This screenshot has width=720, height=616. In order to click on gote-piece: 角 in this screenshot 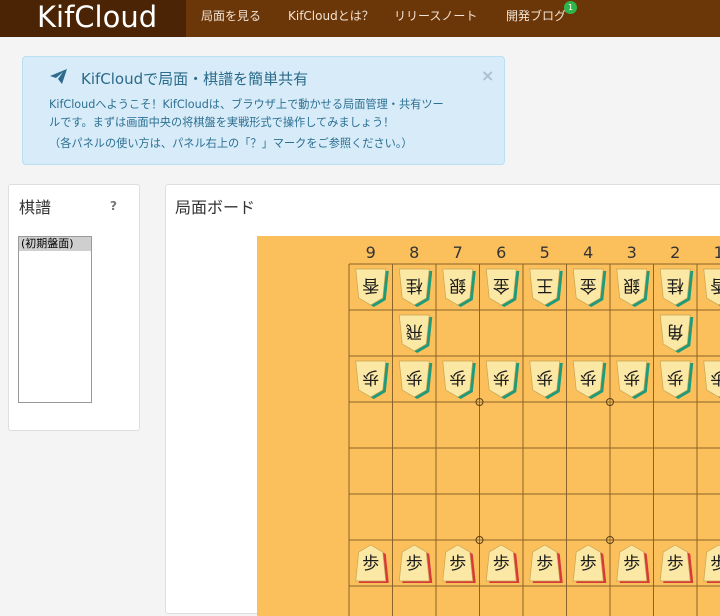, I will do `click(676, 333)`.